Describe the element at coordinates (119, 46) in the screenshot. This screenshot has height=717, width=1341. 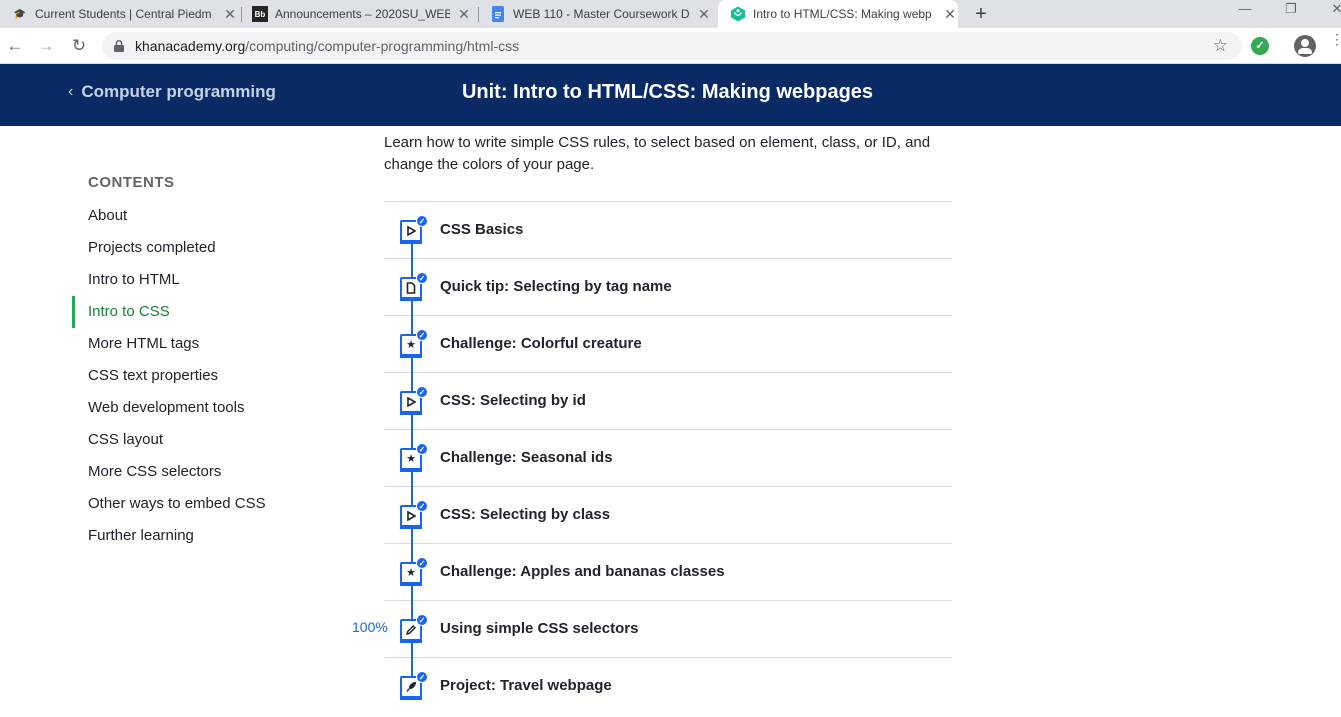
I see `lock-icon` at that location.